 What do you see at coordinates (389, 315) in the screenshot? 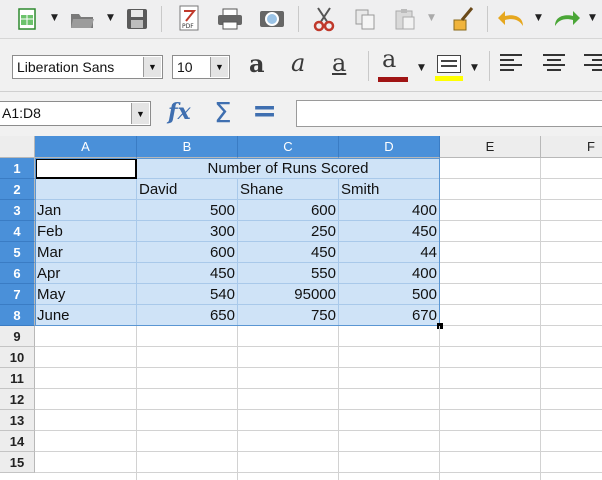
I see `value-cell: 670` at bounding box center [389, 315].